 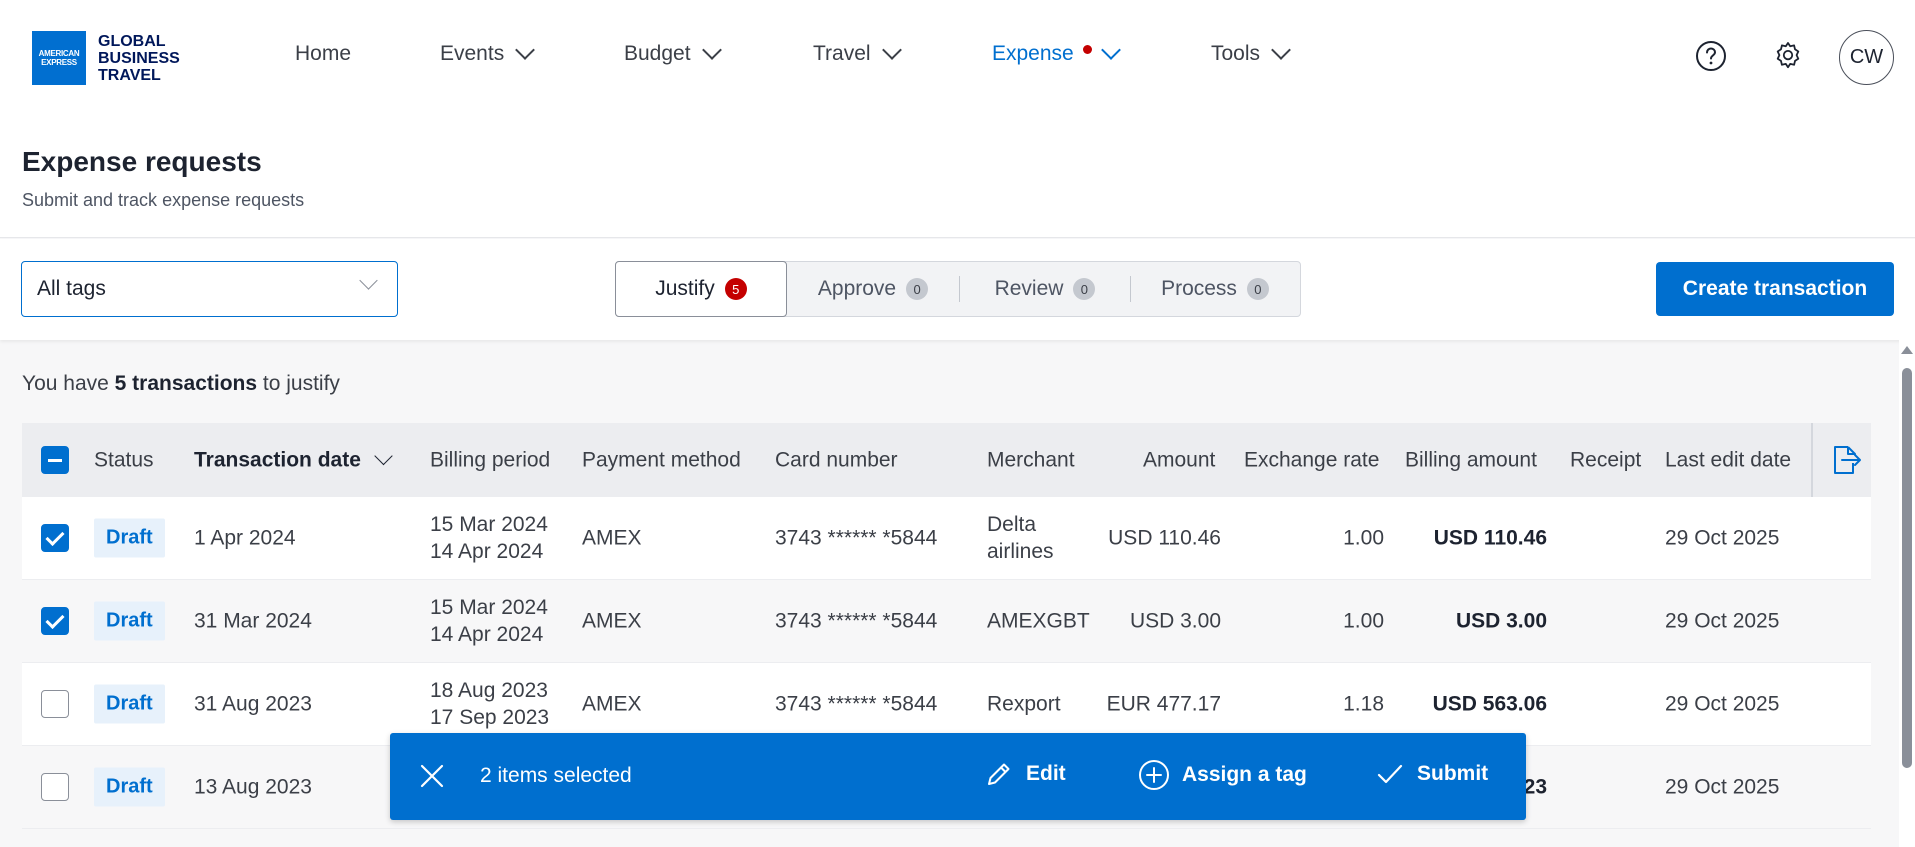 What do you see at coordinates (1020, 551) in the screenshot?
I see `merchant-line: airlines` at bounding box center [1020, 551].